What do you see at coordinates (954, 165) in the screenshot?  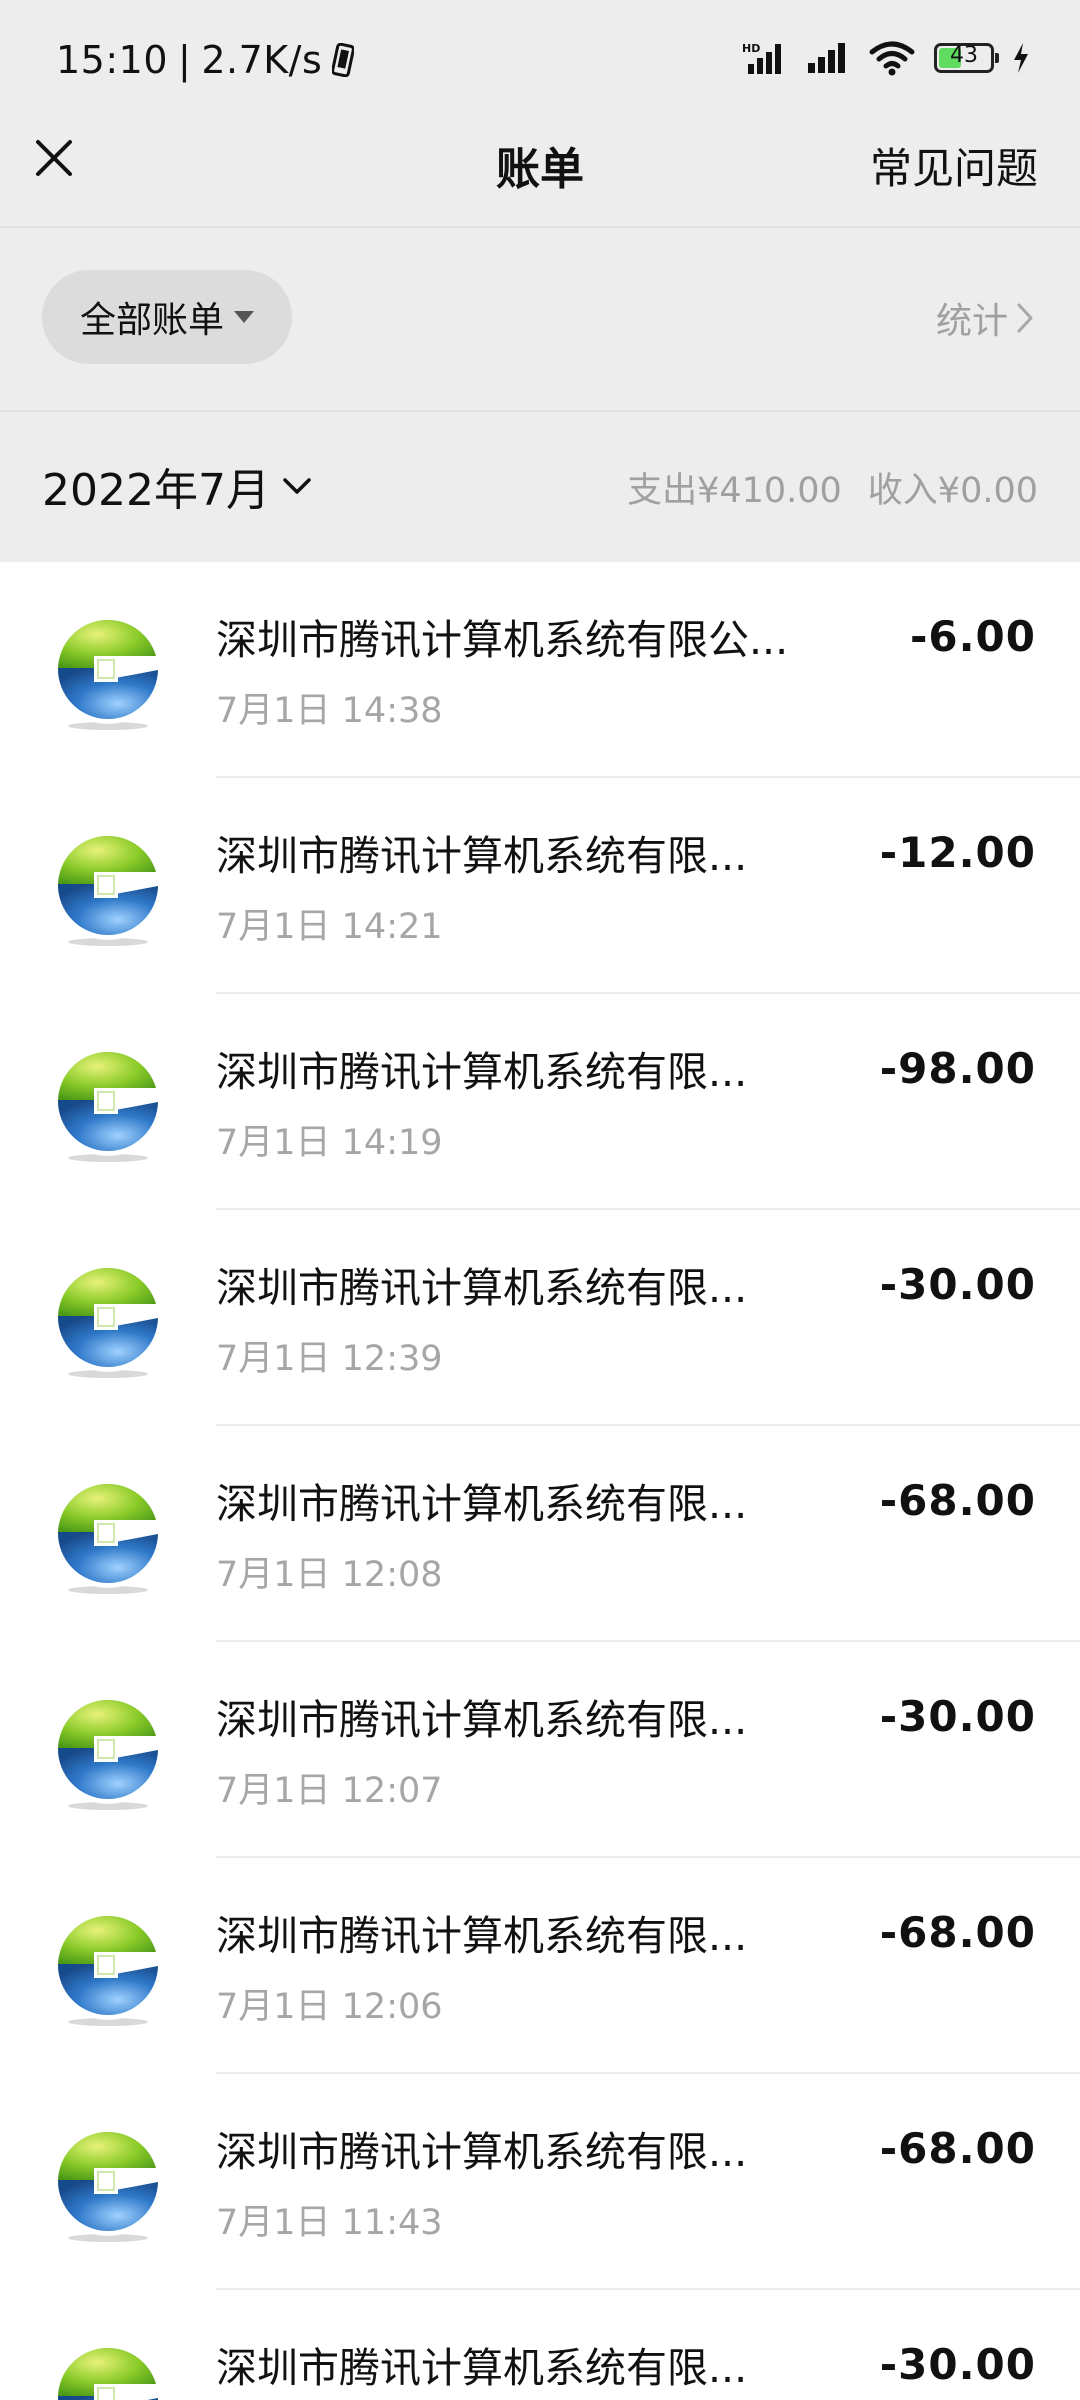 I see `faq-link: 常见问题` at bounding box center [954, 165].